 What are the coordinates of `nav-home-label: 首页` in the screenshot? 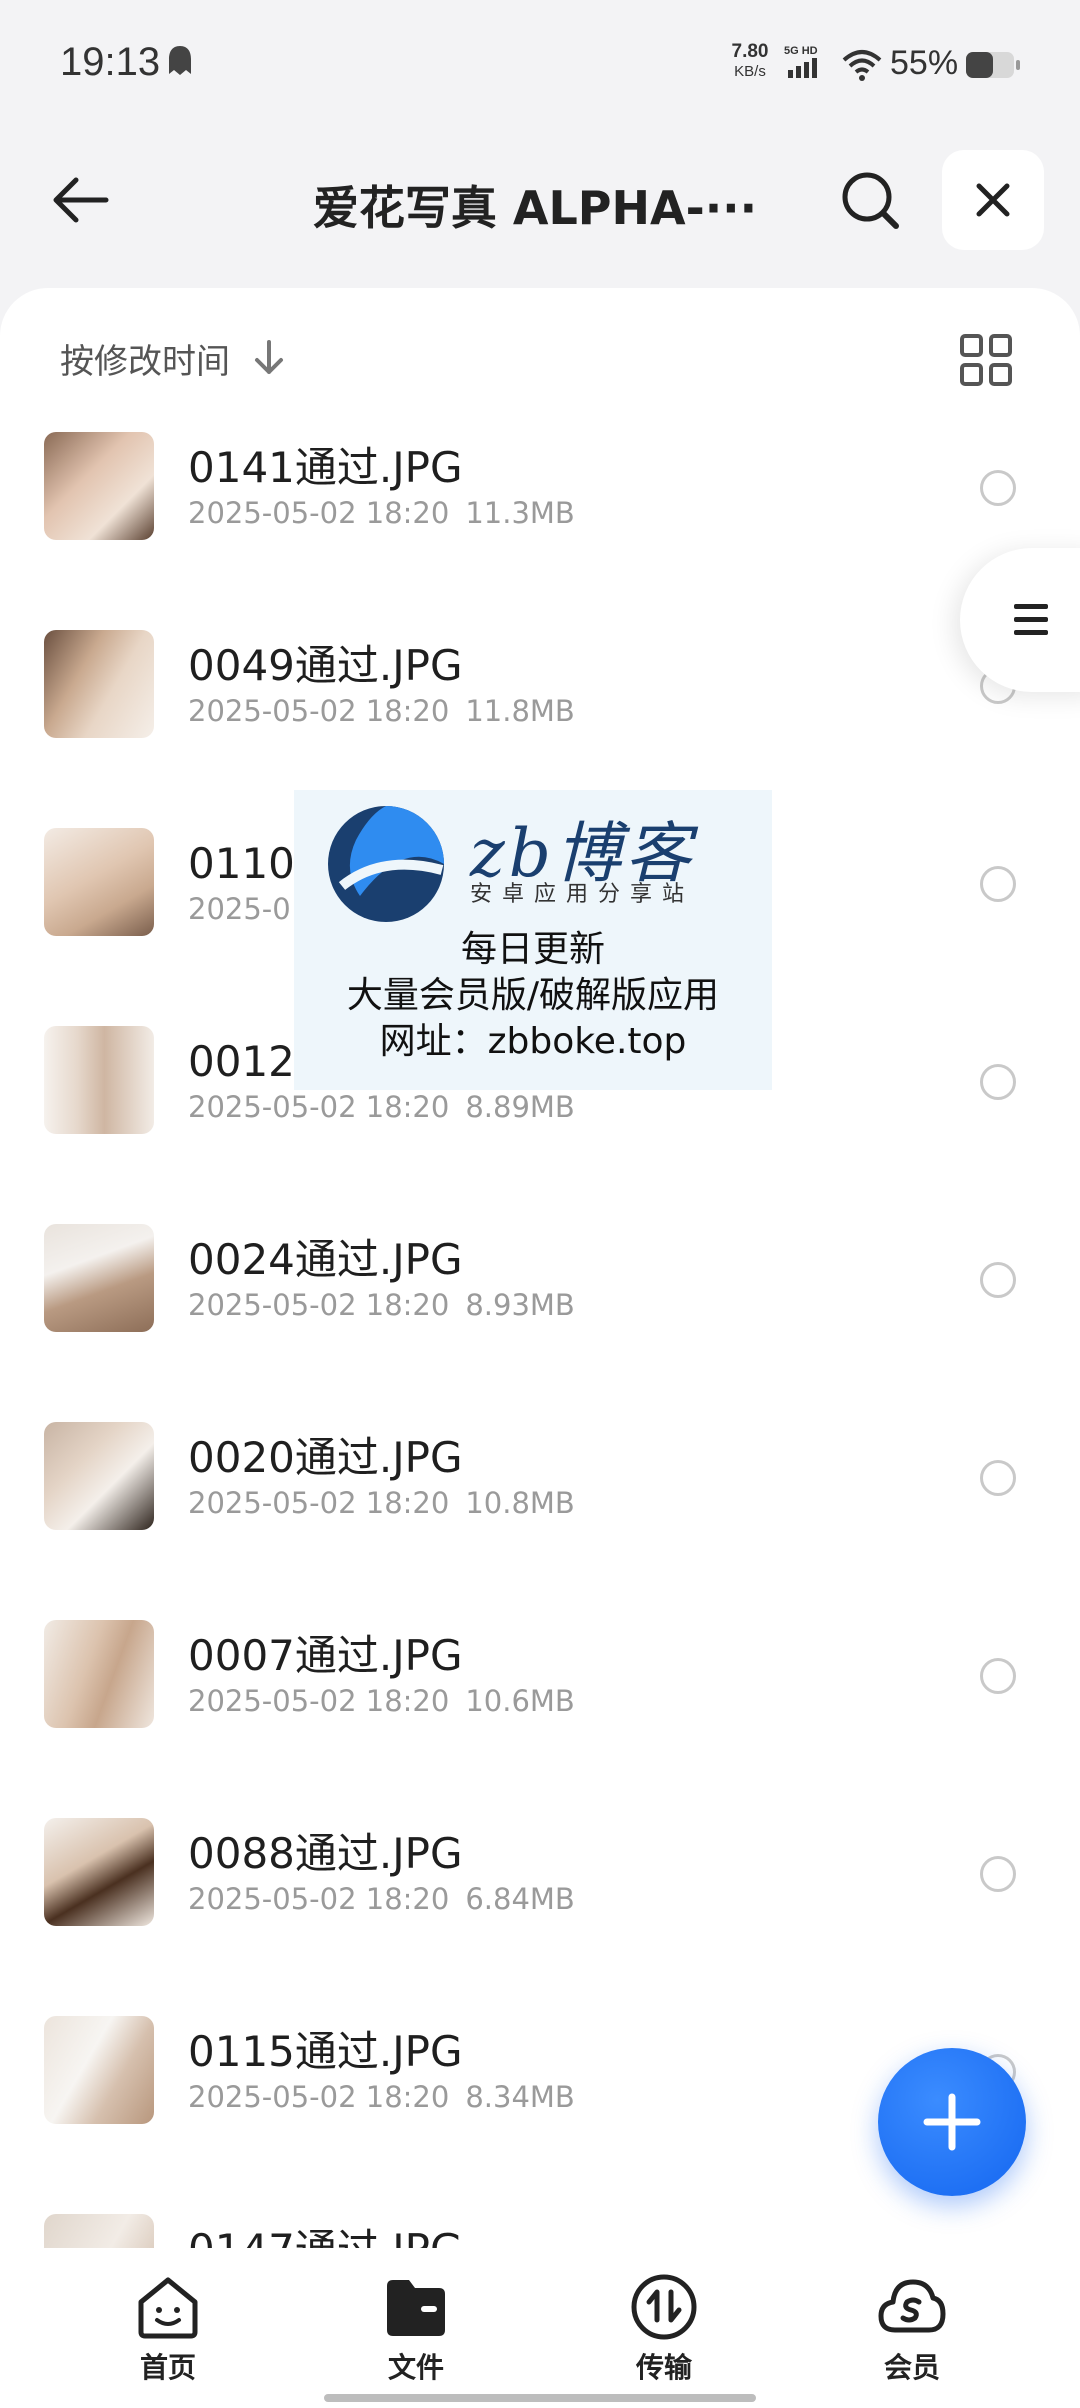 It's located at (167, 2367).